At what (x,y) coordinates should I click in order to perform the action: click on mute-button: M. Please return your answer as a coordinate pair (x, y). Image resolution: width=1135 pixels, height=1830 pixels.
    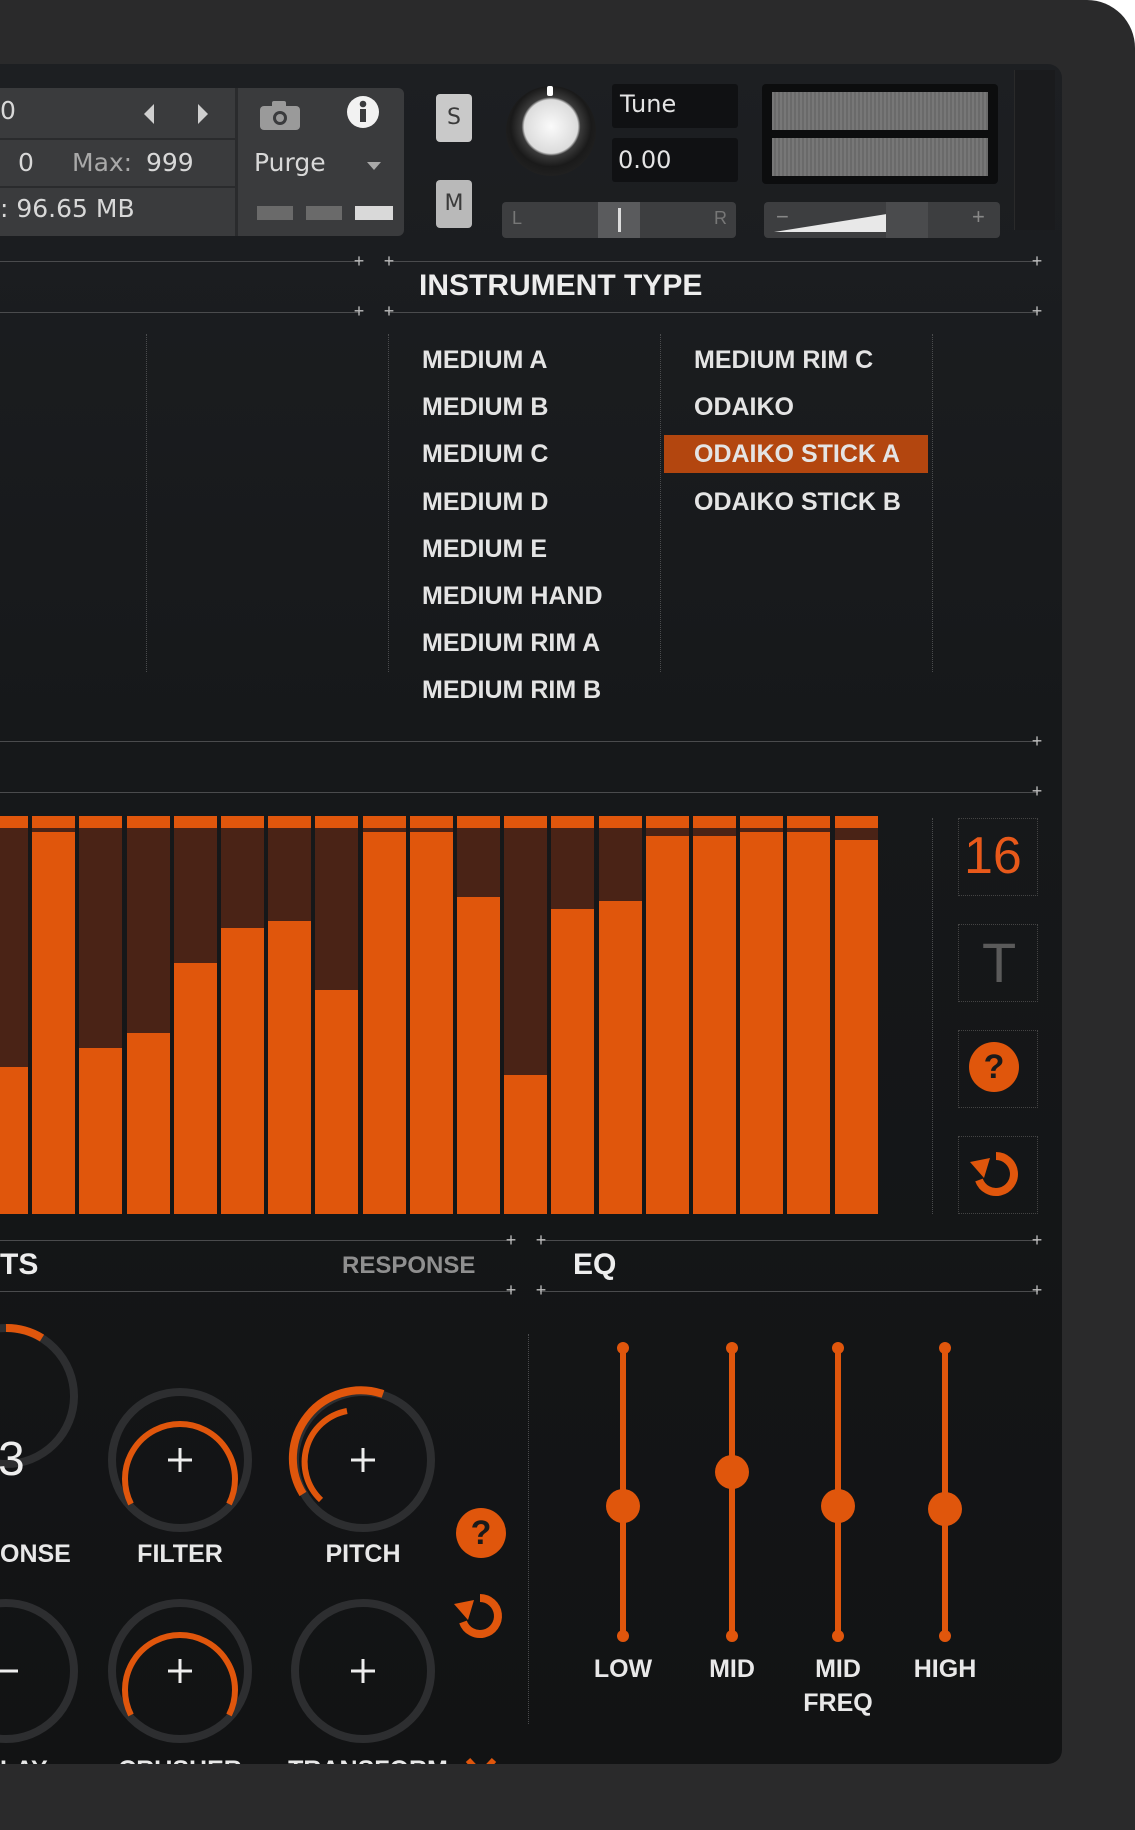
    Looking at the image, I should click on (454, 204).